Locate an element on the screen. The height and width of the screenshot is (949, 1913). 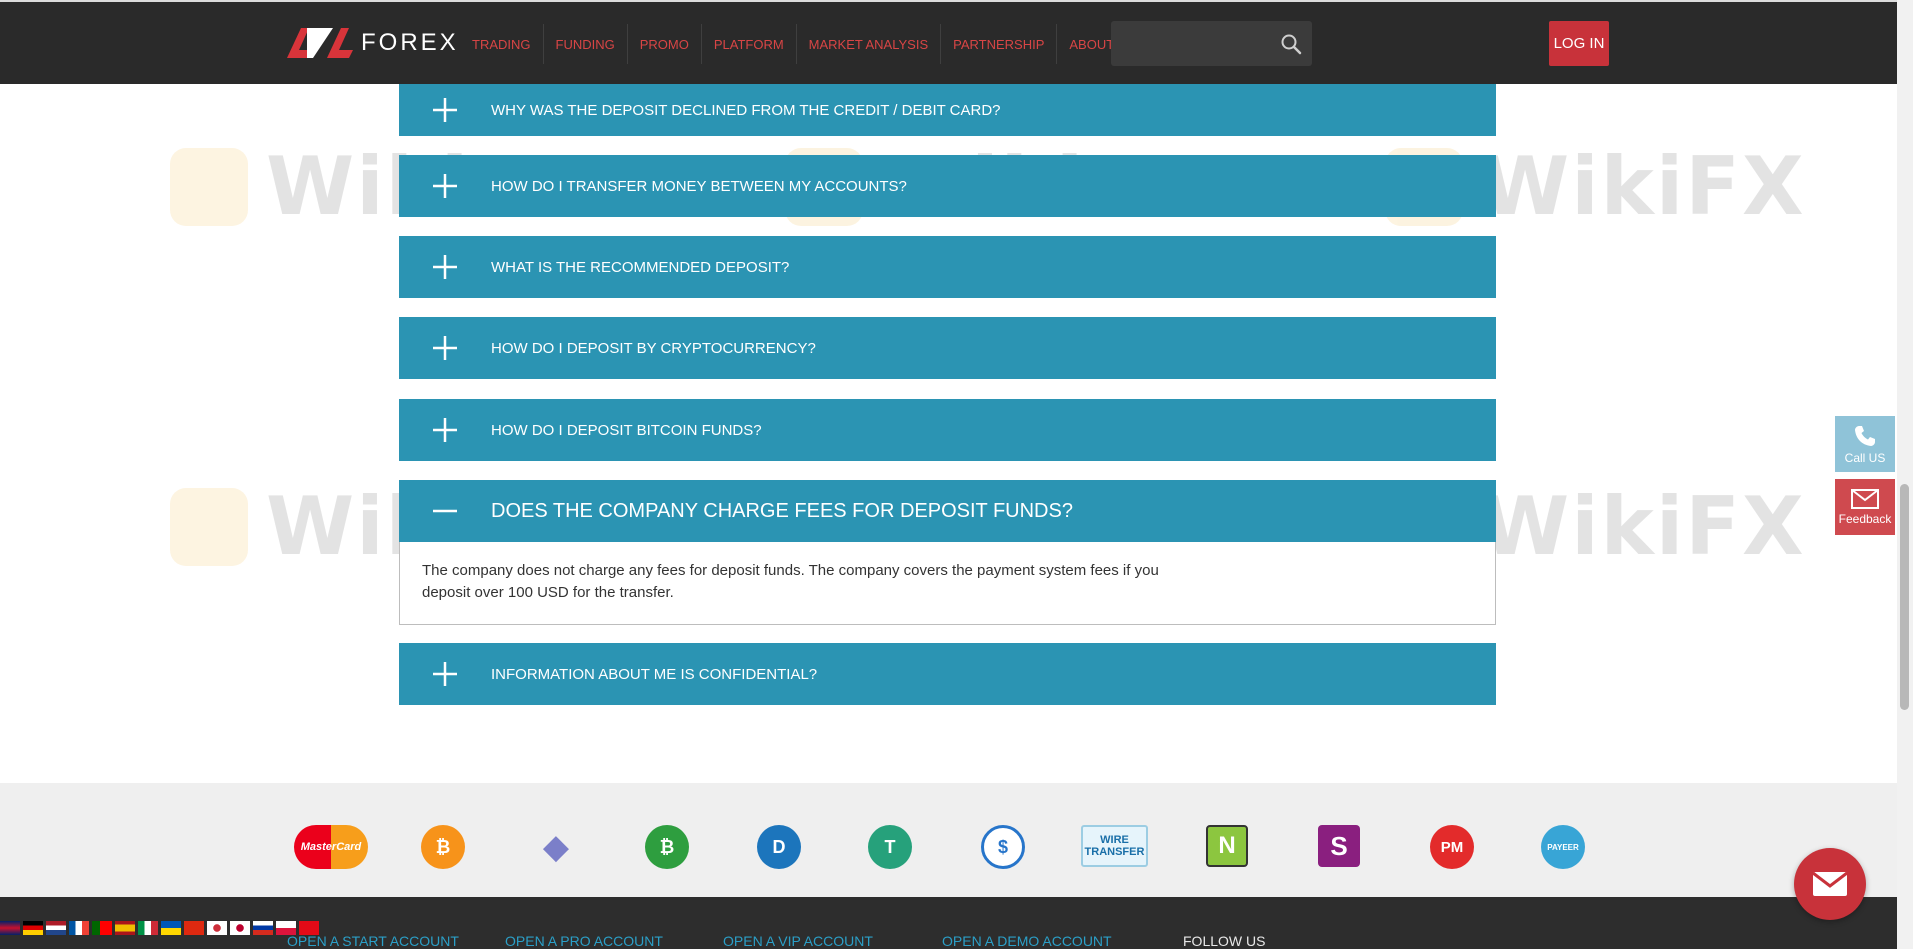
follow-us-label: FOLLOW US is located at coordinates (1224, 941).